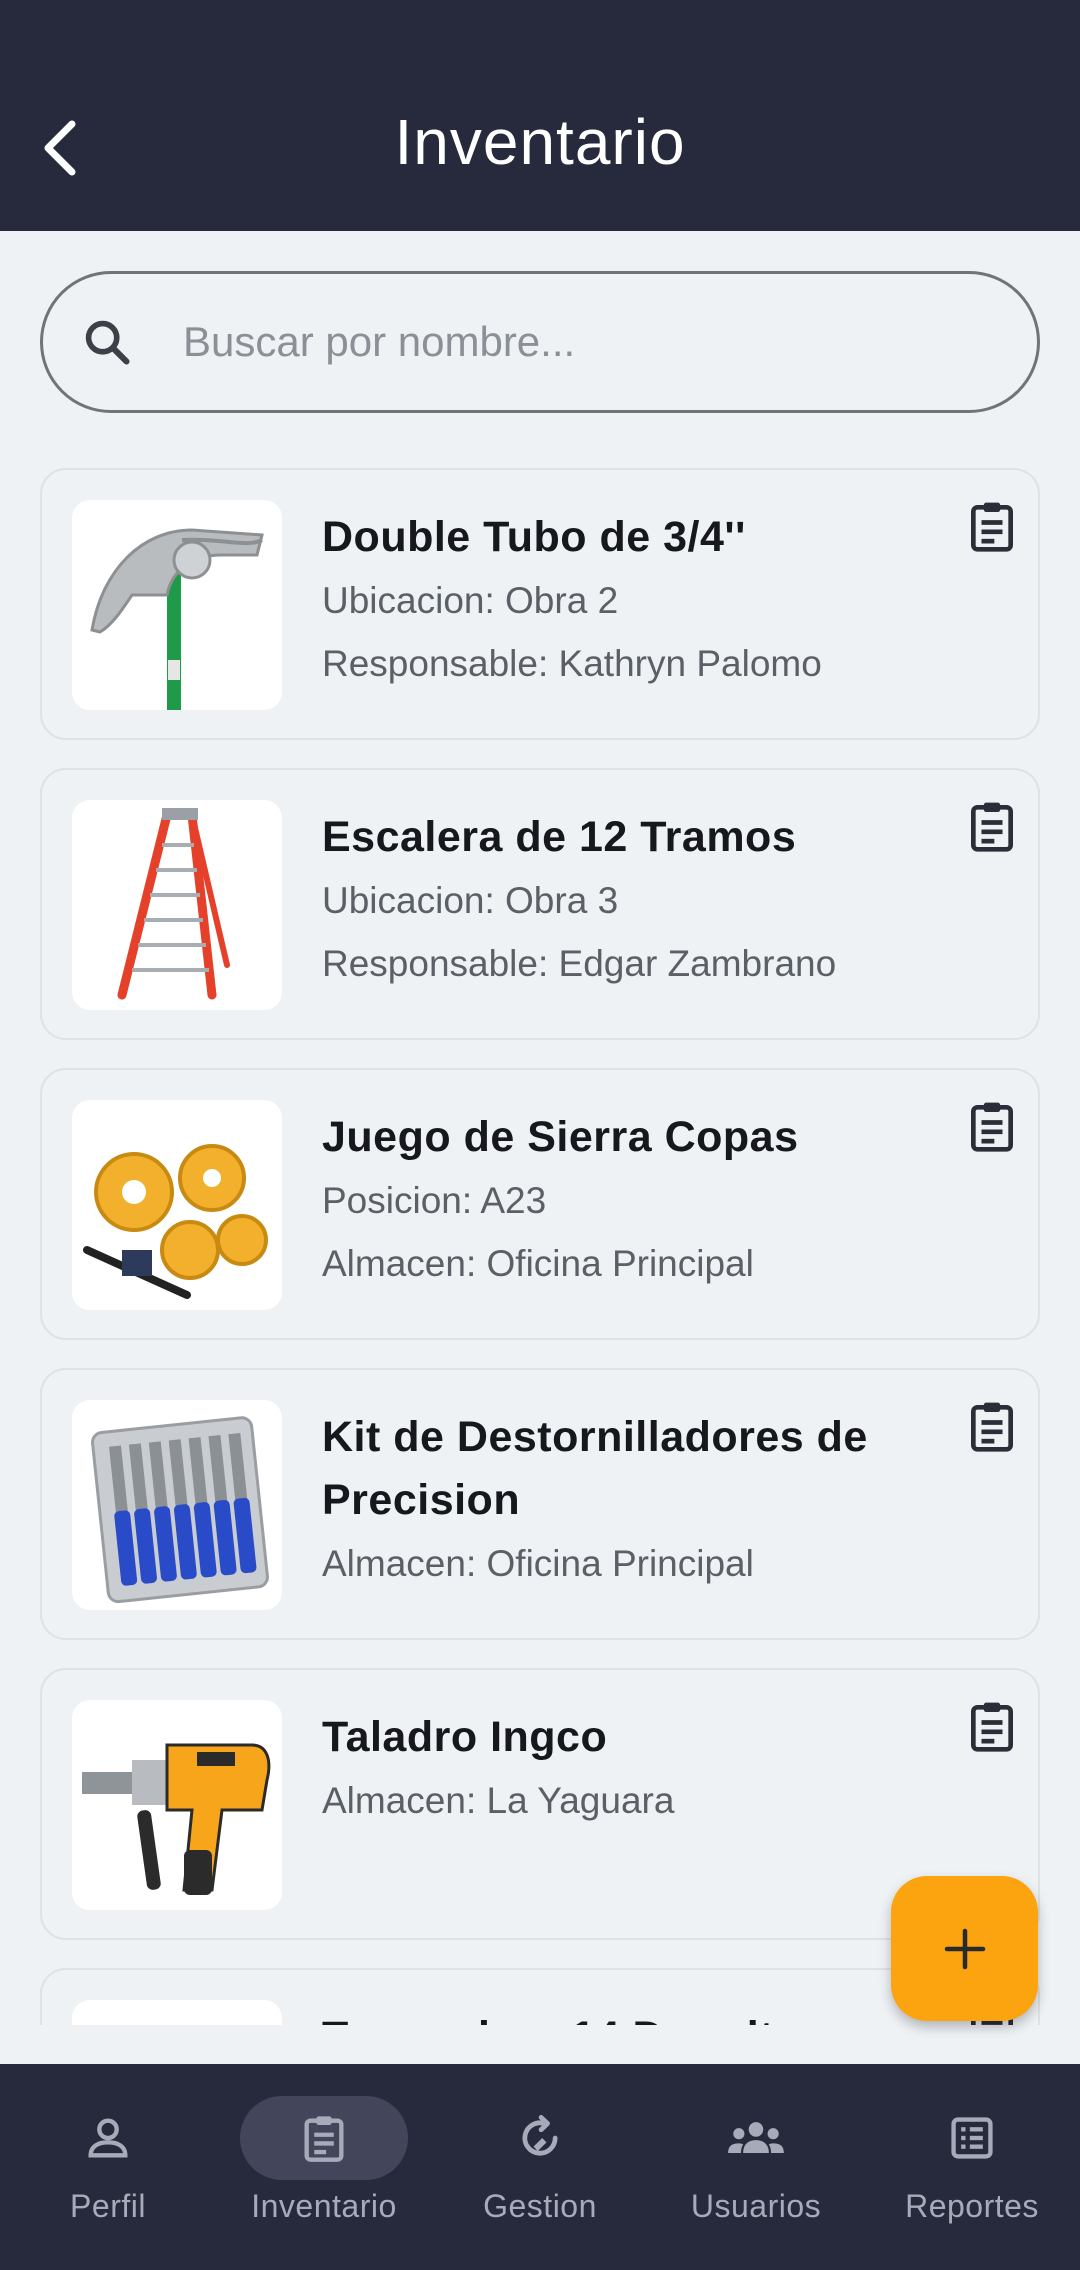 The image size is (1080, 2270). I want to click on person-icon, so click(108, 2138).